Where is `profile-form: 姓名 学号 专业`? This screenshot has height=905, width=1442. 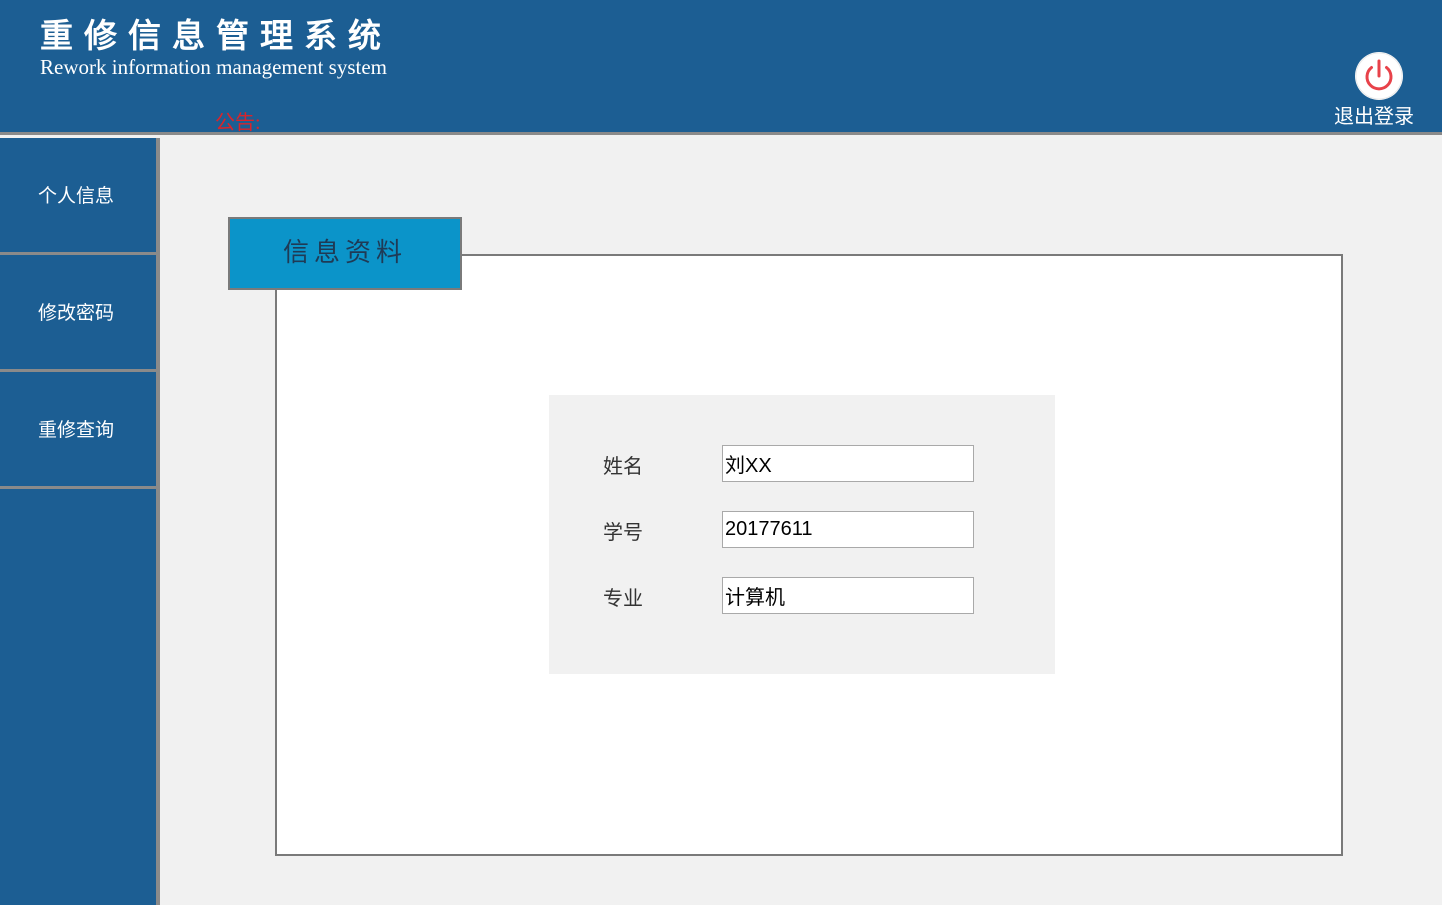 profile-form: 姓名 学号 专业 is located at coordinates (802, 534).